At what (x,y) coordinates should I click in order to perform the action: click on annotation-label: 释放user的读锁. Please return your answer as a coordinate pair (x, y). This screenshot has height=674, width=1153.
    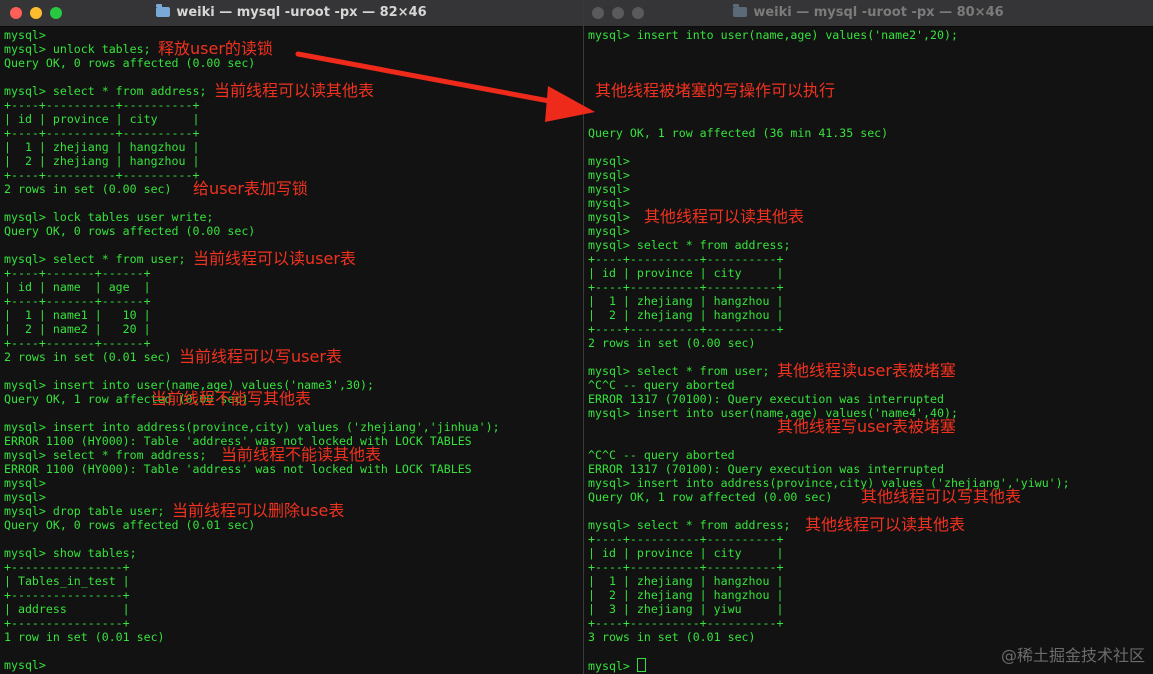
    Looking at the image, I should click on (215, 48).